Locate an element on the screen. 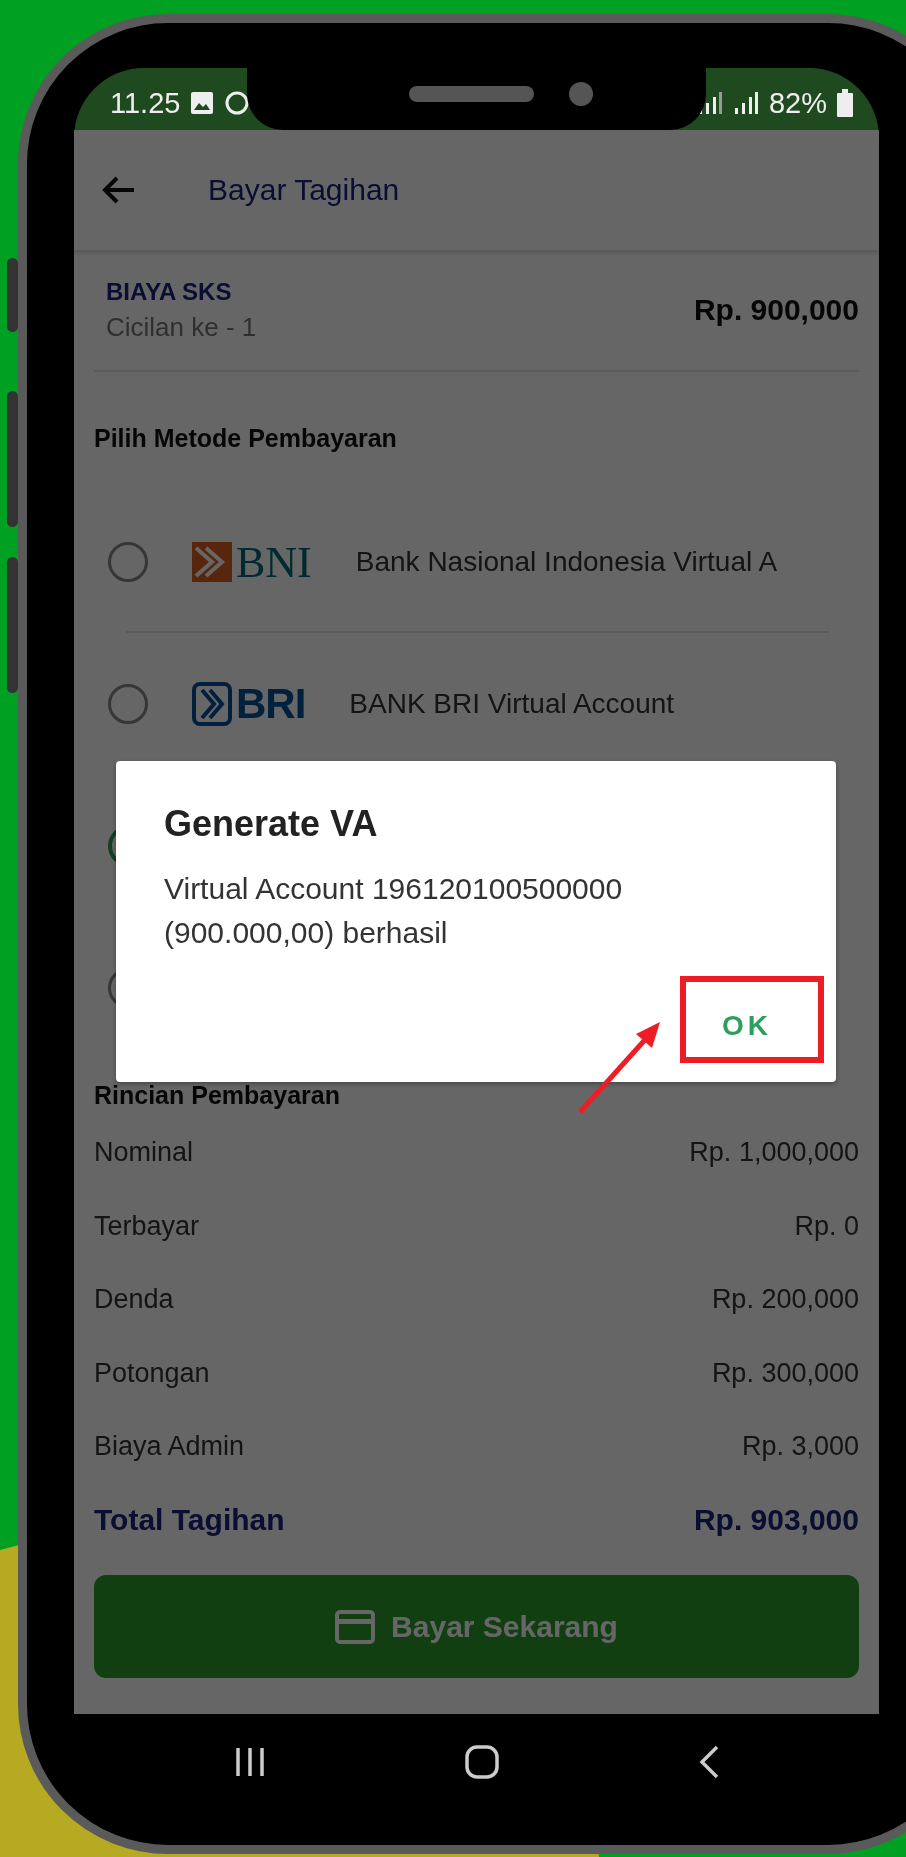 This screenshot has height=1857, width=906. detail-value: Rp. 1,000,000 is located at coordinates (774, 1153).